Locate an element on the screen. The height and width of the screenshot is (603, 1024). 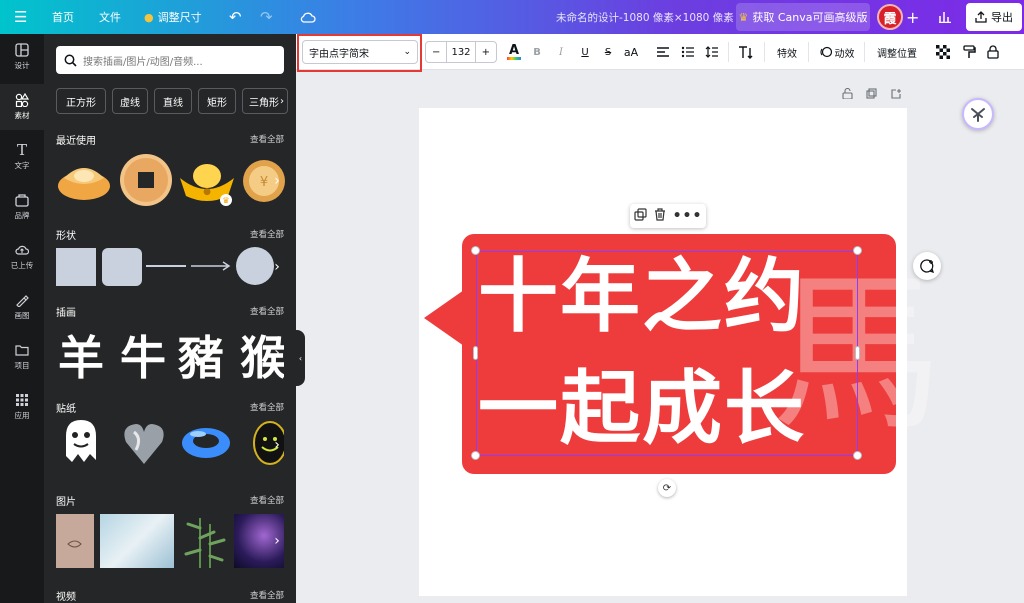
delete-icon is located at coordinates (660, 216).